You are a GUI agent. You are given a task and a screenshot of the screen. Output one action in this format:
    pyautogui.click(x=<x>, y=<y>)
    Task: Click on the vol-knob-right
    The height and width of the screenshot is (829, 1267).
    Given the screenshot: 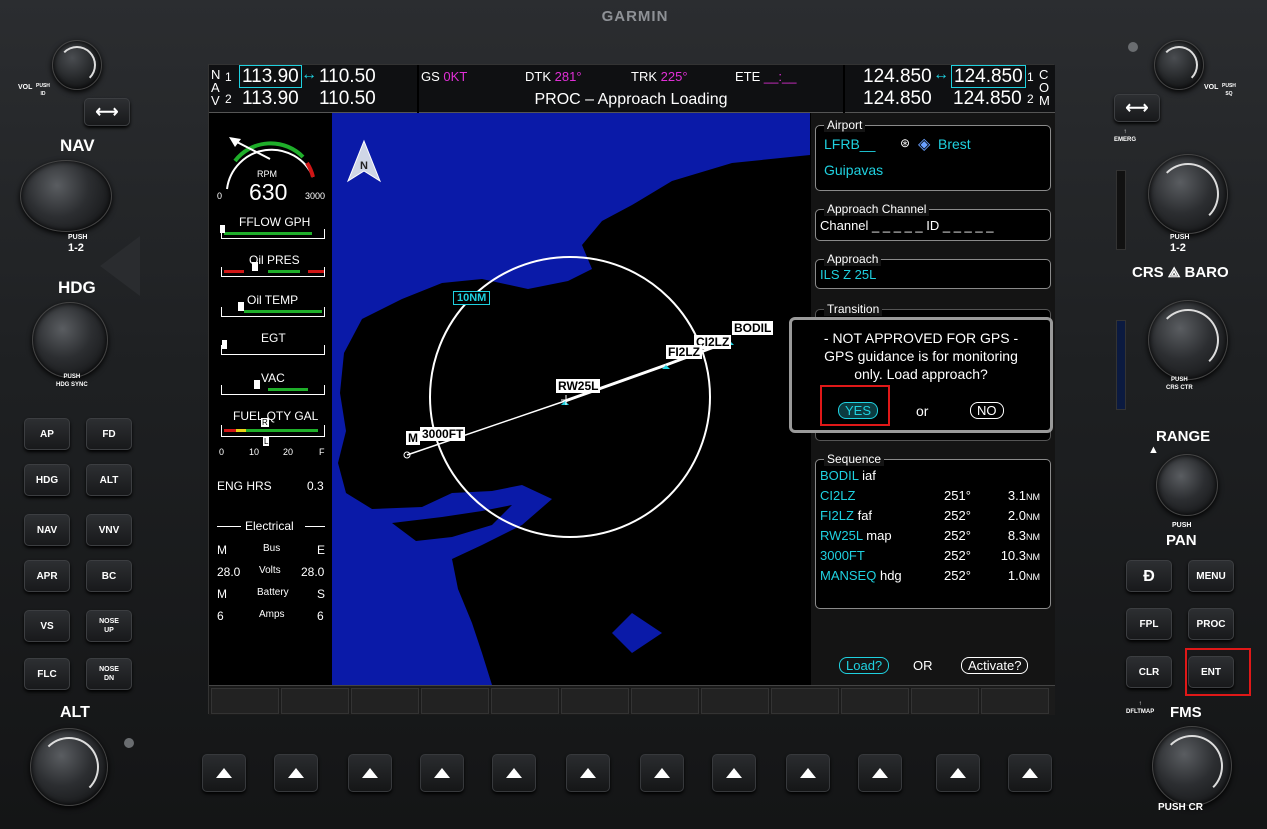 What is the action you would take?
    pyautogui.click(x=1179, y=65)
    